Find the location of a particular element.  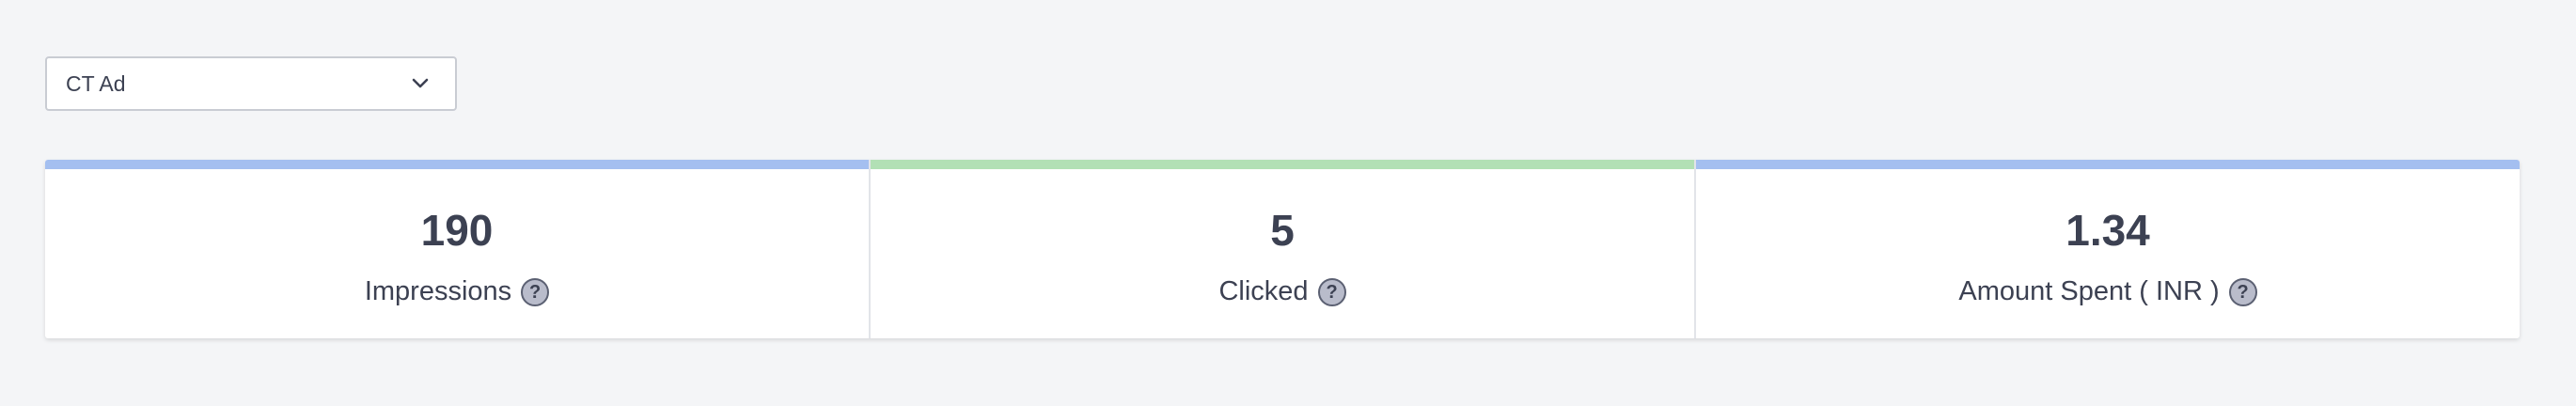

campaign-select: CT Ad is located at coordinates (251, 83).